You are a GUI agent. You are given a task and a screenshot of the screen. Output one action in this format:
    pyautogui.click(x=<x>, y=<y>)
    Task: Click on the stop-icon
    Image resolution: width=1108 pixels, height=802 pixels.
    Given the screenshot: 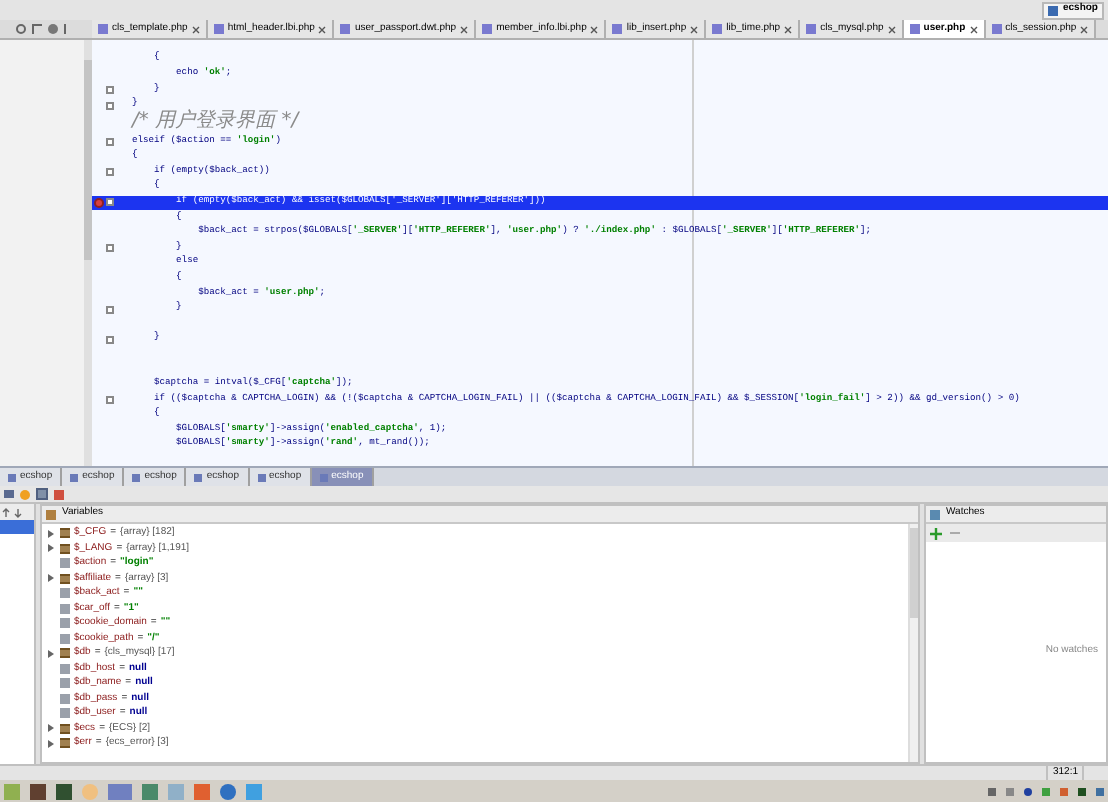 What is the action you would take?
    pyautogui.click(x=59, y=494)
    